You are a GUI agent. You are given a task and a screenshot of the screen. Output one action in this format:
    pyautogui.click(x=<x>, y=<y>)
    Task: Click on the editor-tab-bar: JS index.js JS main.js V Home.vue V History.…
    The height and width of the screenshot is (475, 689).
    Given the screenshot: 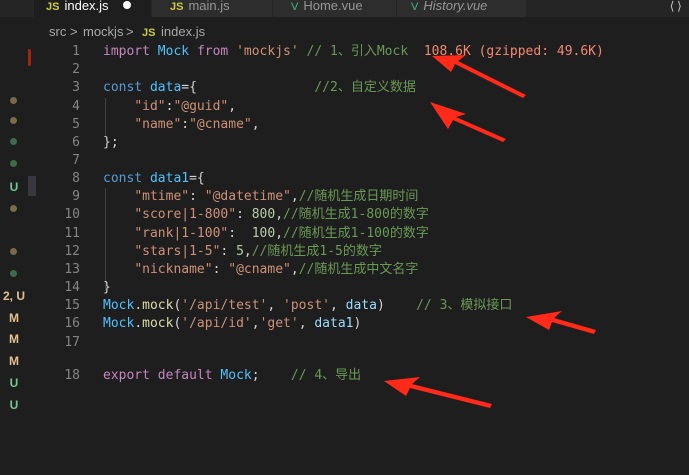 What is the action you would take?
    pyautogui.click(x=344, y=8)
    